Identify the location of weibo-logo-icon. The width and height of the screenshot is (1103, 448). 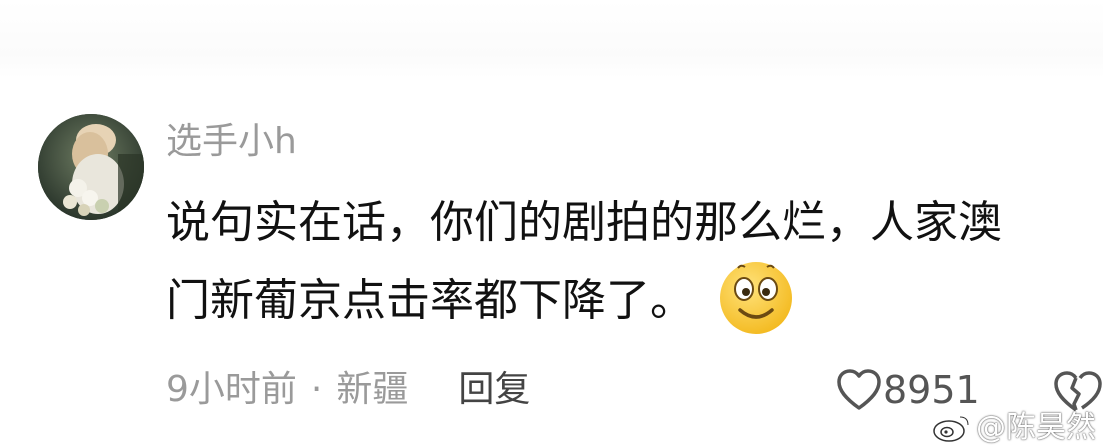
(954, 427).